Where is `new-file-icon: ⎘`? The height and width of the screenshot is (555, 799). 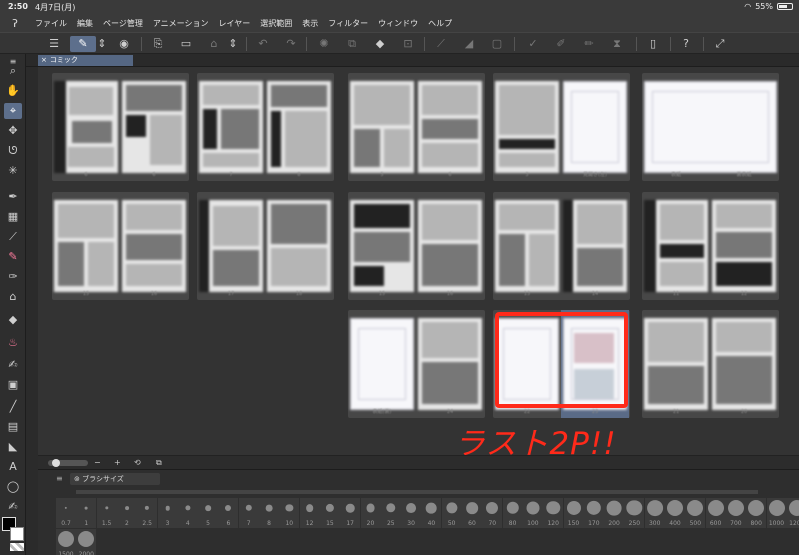 new-file-icon: ⎘ is located at coordinates (158, 44).